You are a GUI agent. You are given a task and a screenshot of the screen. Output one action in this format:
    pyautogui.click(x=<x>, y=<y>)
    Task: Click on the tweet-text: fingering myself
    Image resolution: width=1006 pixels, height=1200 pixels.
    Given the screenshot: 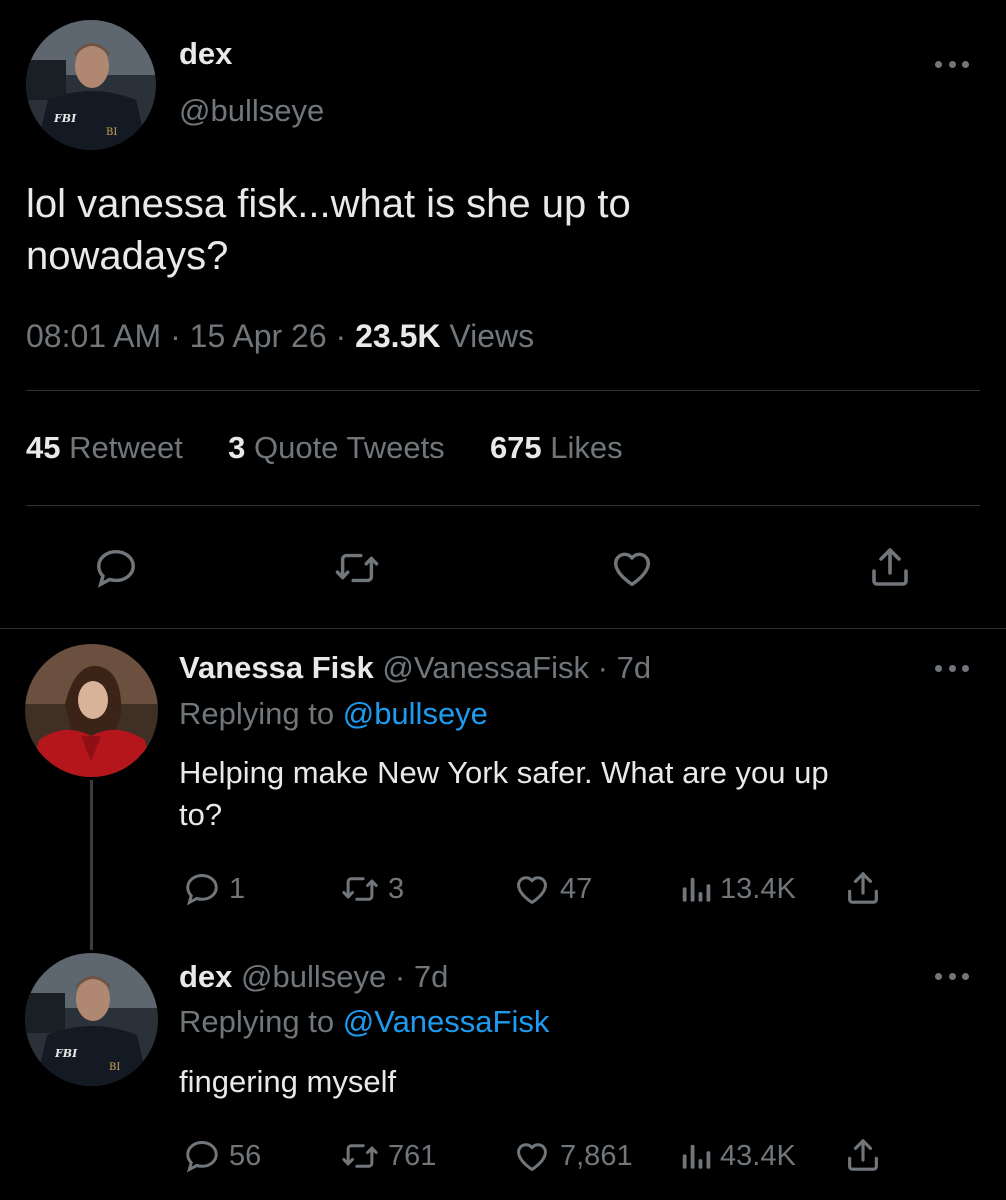 What is the action you would take?
    pyautogui.click(x=288, y=1081)
    